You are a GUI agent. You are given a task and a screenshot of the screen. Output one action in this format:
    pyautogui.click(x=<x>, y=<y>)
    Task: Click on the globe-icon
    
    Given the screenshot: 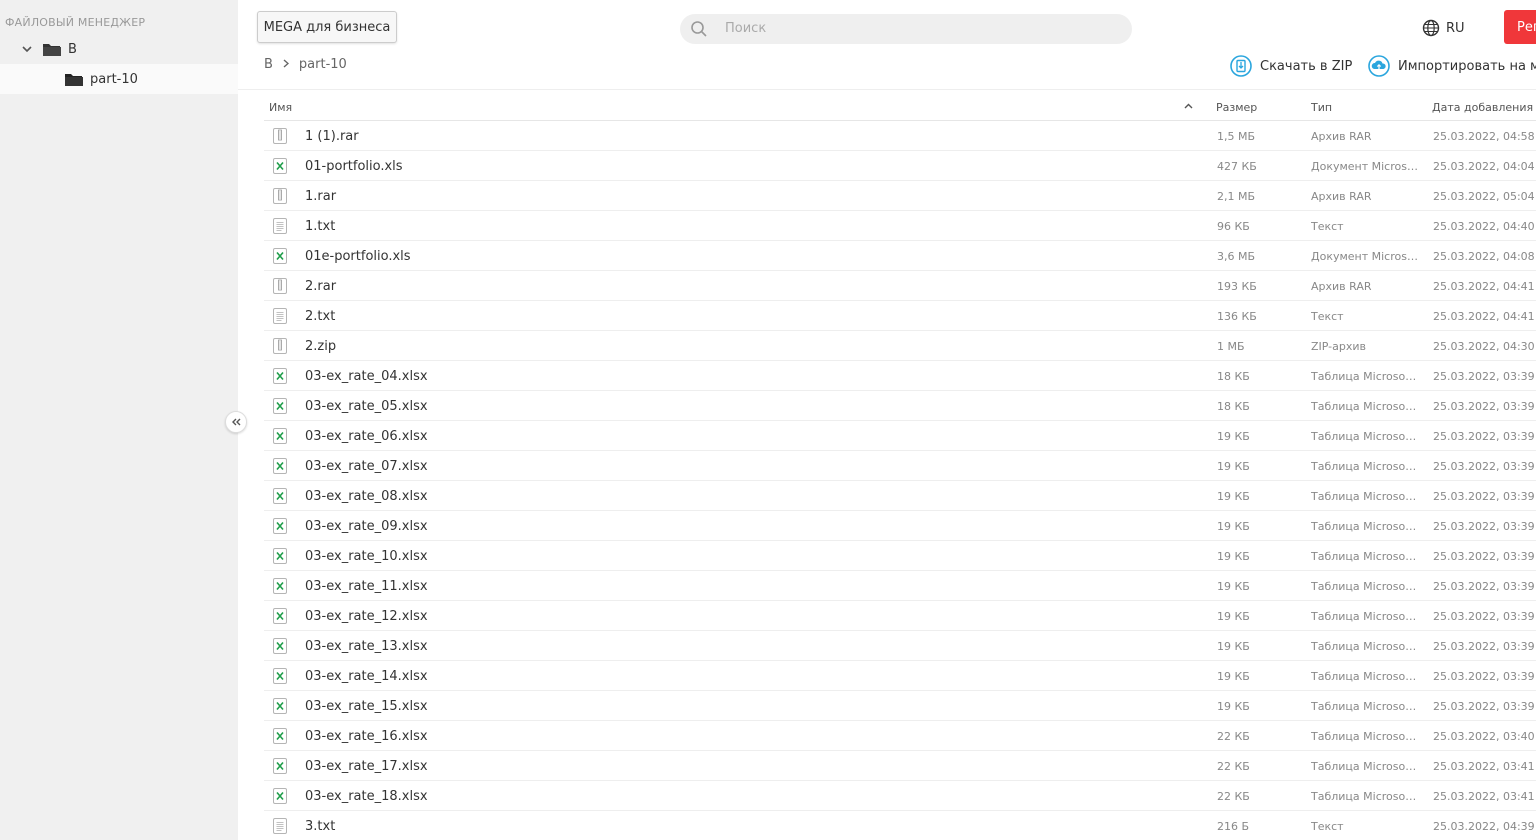 What is the action you would take?
    pyautogui.click(x=1431, y=28)
    